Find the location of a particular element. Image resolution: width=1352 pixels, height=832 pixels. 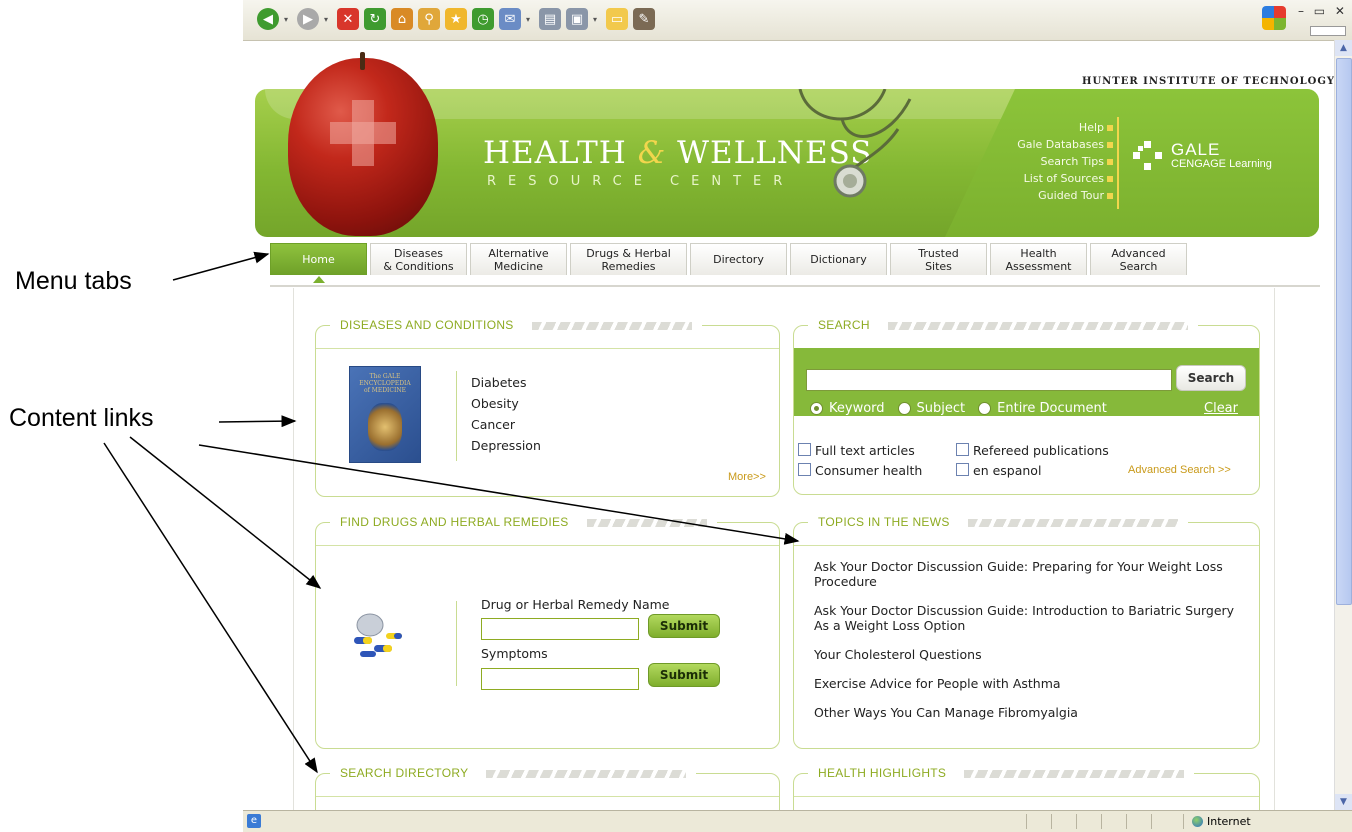

header-link-gale-databases: Gale Databases is located at coordinates (1064, 144).